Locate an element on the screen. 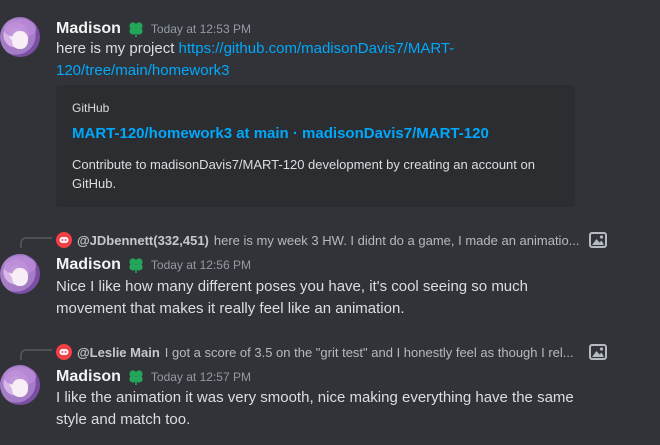  message-header: Madison Today at 12:56 PM is located at coordinates (153, 265).